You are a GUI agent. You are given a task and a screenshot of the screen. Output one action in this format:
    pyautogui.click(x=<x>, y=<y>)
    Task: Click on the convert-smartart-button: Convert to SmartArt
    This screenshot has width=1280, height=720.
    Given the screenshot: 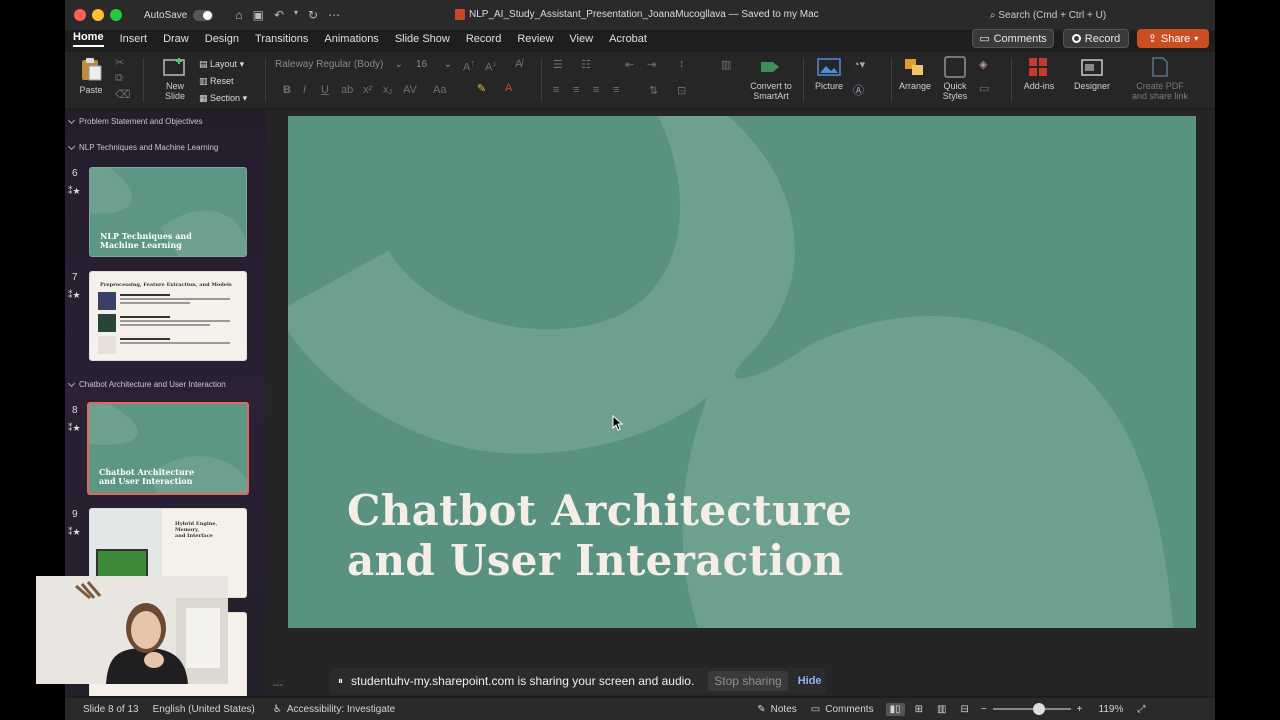 What is the action you would take?
    pyautogui.click(x=771, y=78)
    